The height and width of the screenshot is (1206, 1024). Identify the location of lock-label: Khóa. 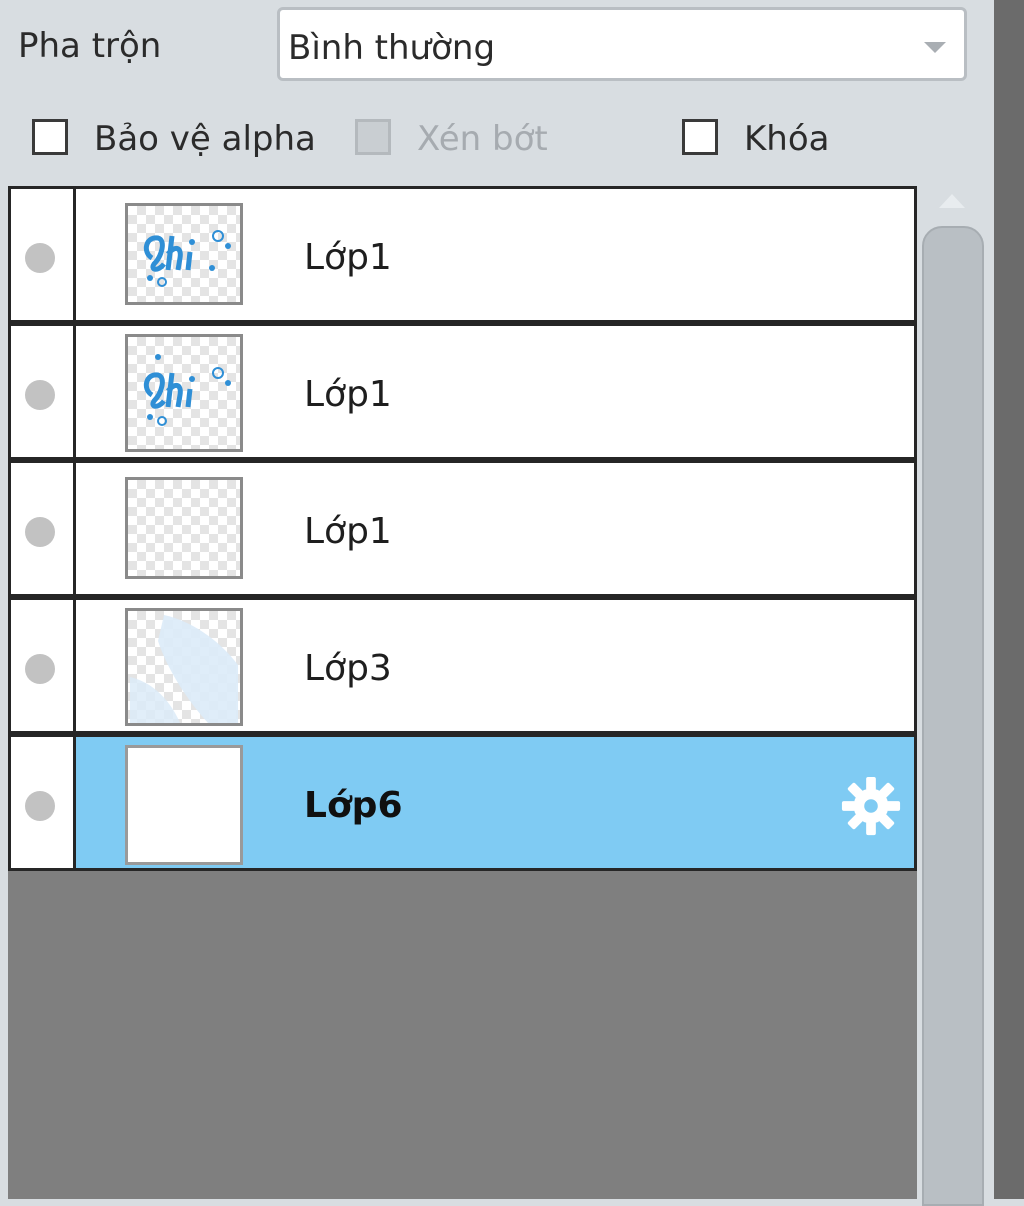
(787, 139).